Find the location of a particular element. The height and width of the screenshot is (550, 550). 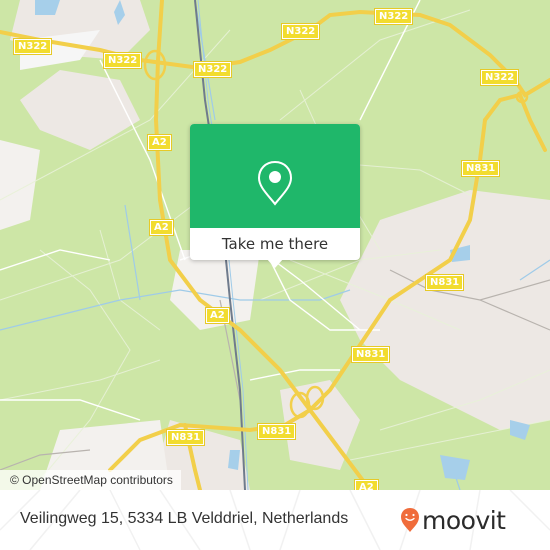

location-popup: Take me there is located at coordinates (275, 196).